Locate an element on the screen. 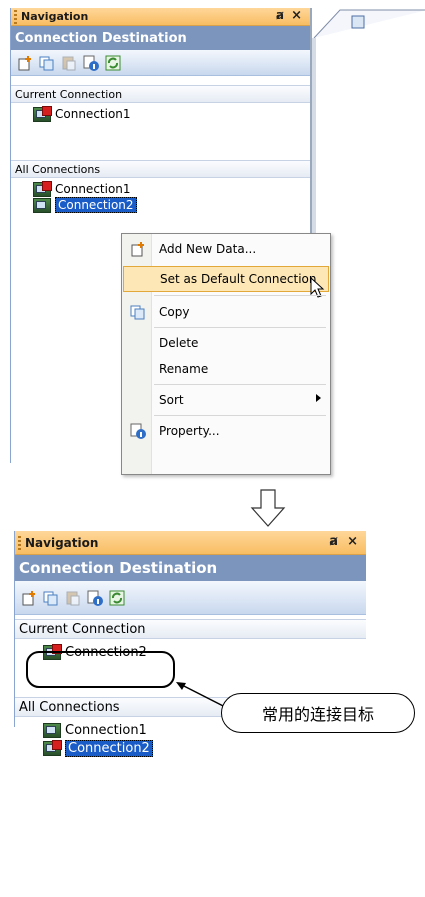 The width and height of the screenshot is (425, 897). callout-bubble: 常用的连接目标 is located at coordinates (318, 713).